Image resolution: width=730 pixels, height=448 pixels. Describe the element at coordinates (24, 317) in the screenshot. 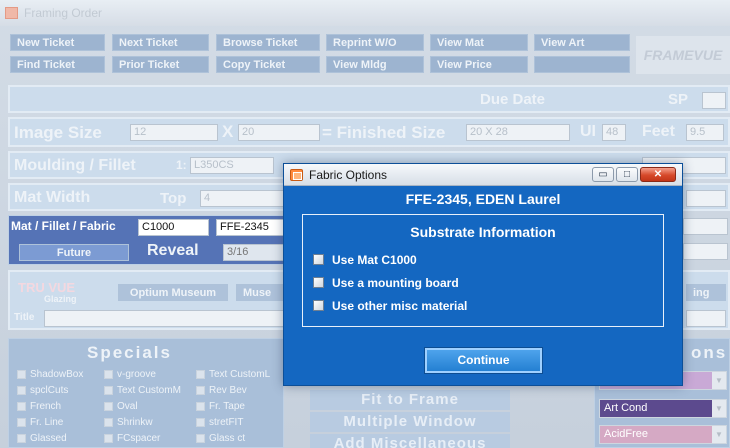

I see `title-label: Title` at that location.